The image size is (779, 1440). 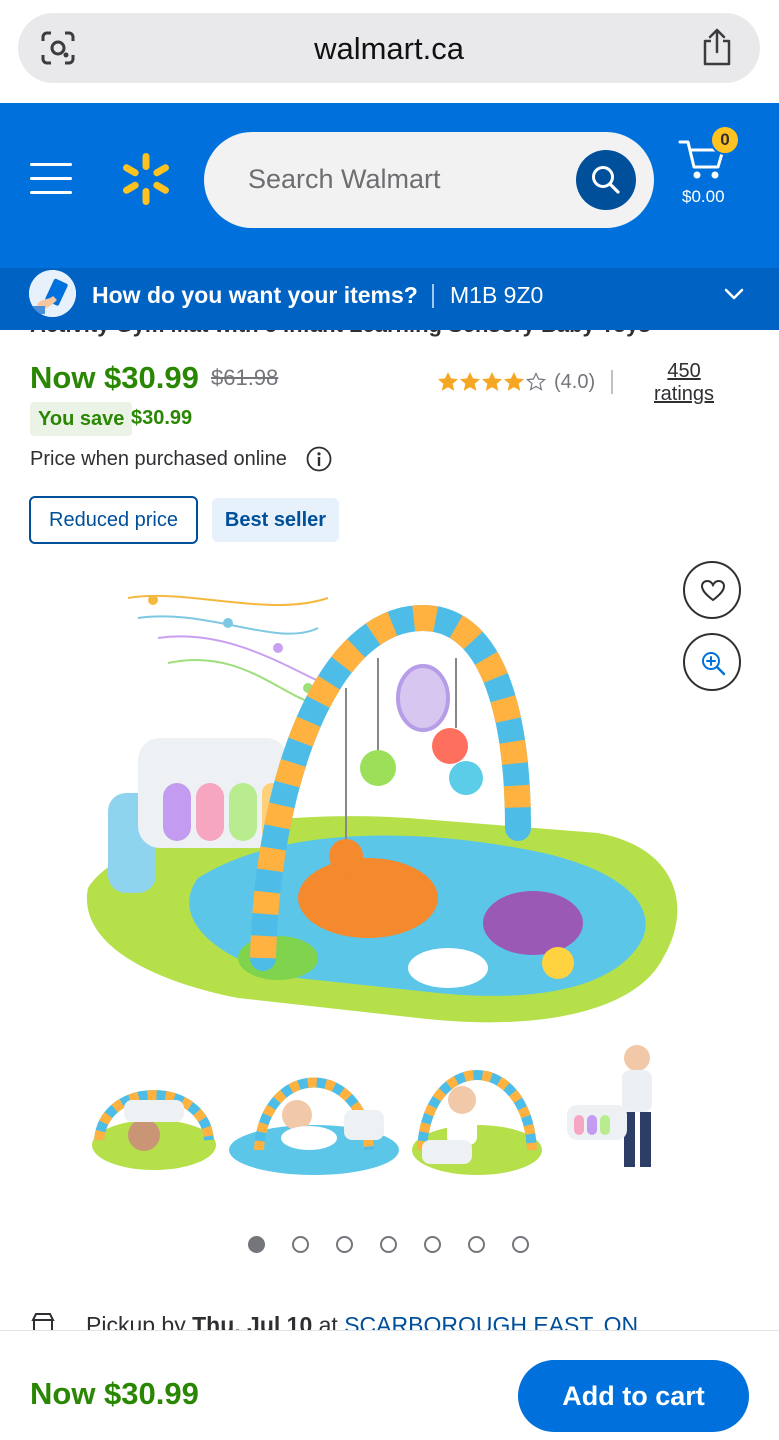 What do you see at coordinates (344, 179) in the screenshot?
I see `search-placeholder: Search Walmart` at bounding box center [344, 179].